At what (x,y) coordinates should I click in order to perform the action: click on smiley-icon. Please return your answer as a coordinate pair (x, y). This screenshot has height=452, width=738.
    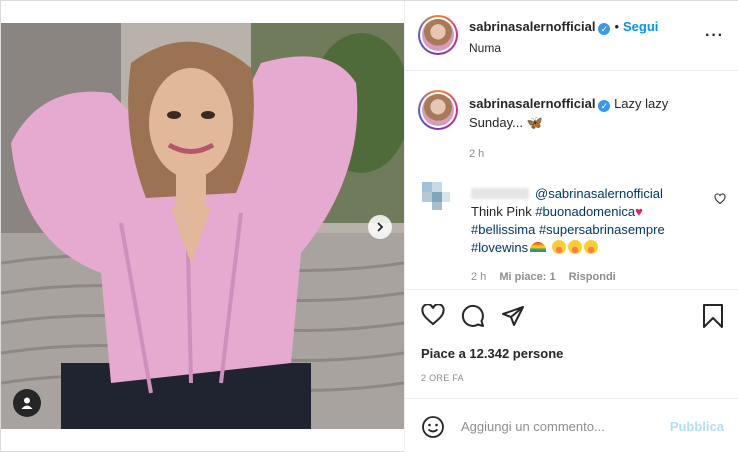
    Looking at the image, I should click on (433, 427).